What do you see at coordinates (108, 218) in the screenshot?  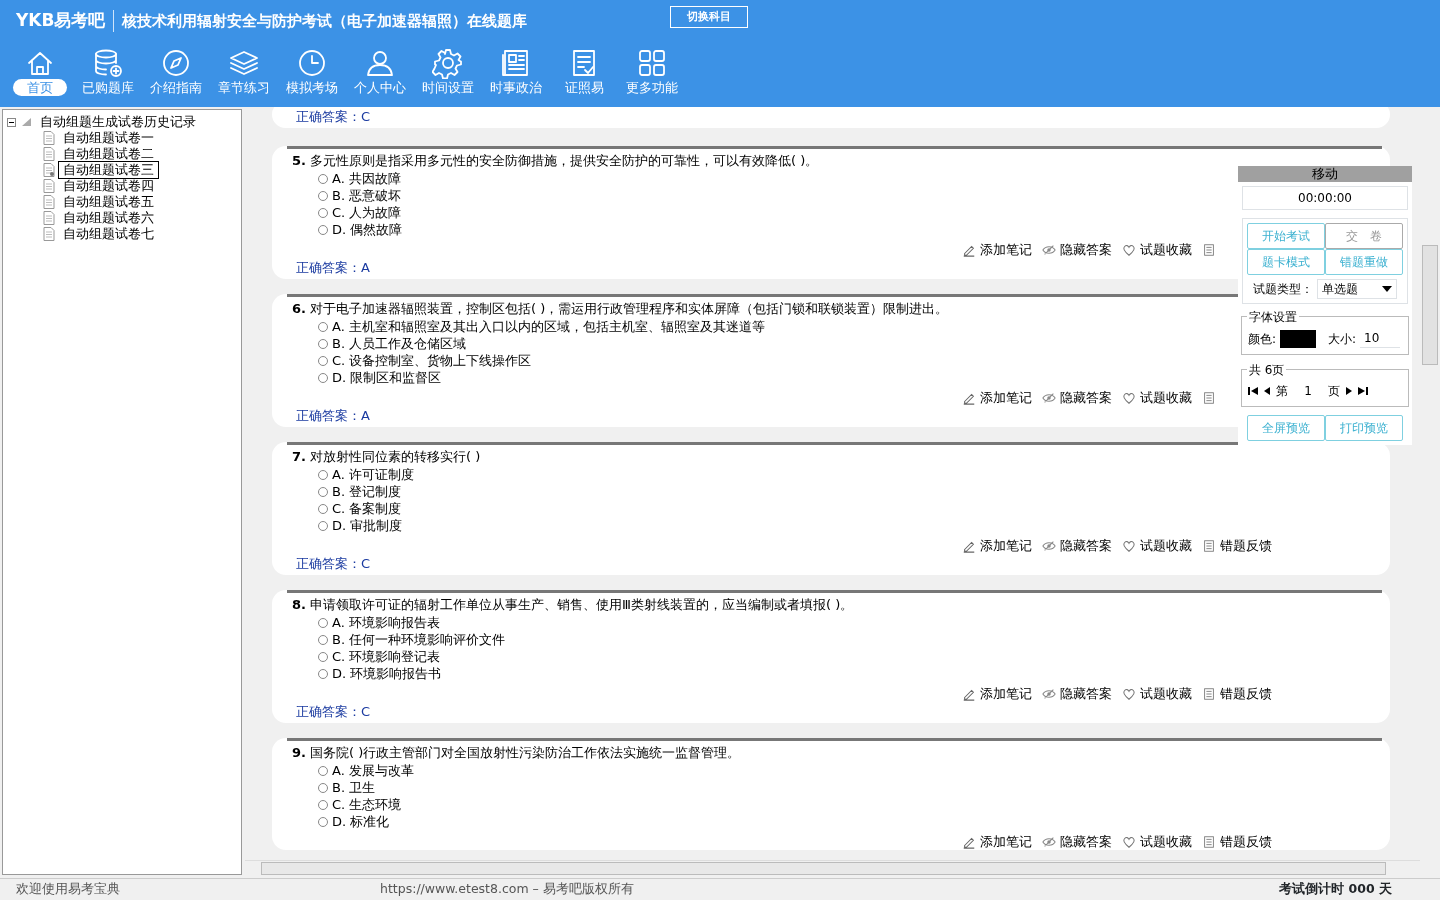 I see `tree-item: 自动组题试卷六` at bounding box center [108, 218].